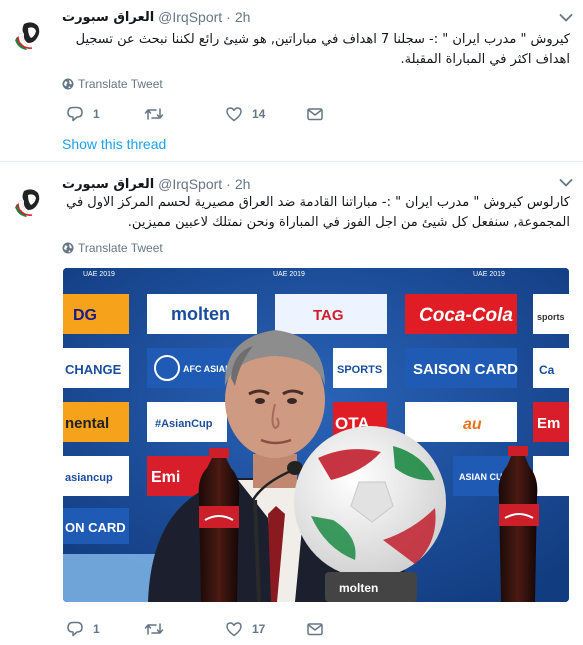  I want to click on board-text: TAG, so click(328, 315).